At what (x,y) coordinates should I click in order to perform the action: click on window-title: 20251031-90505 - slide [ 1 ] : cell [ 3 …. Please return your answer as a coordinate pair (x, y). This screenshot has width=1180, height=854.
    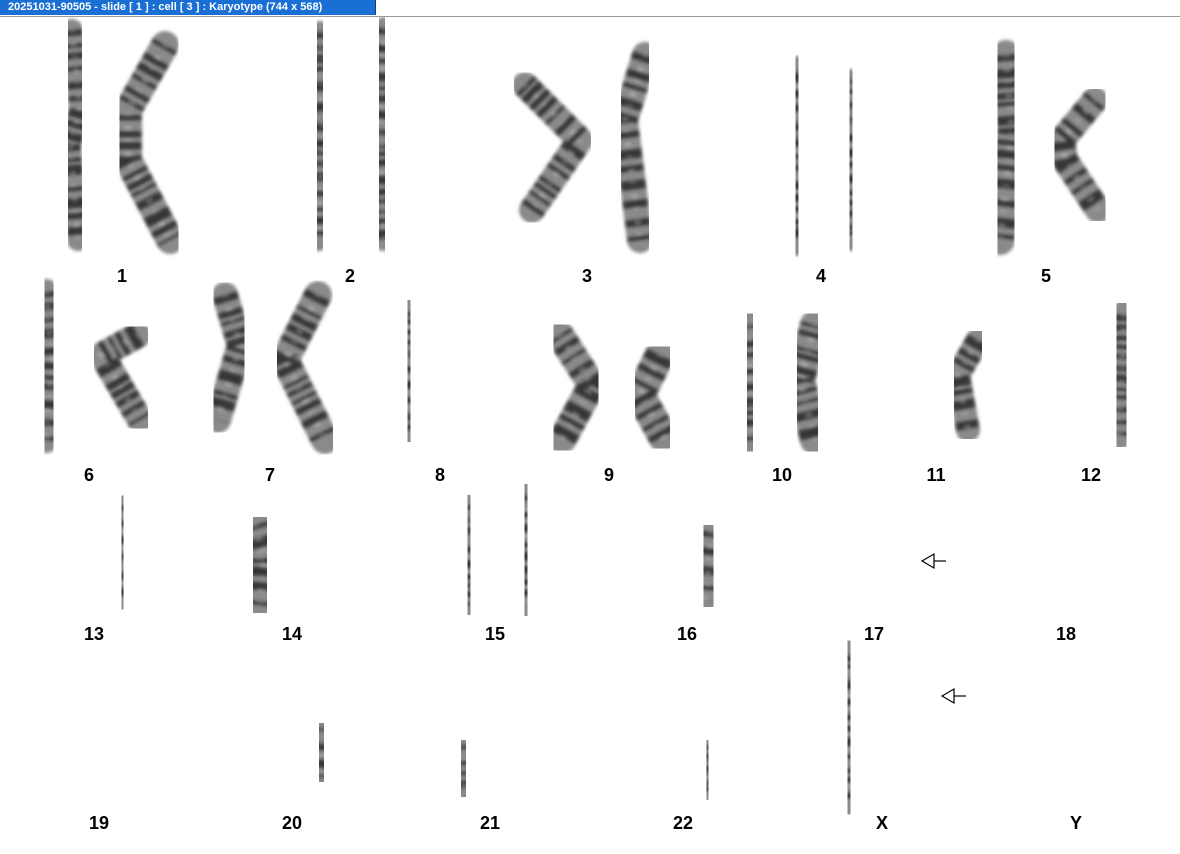
    Looking at the image, I should click on (188, 7).